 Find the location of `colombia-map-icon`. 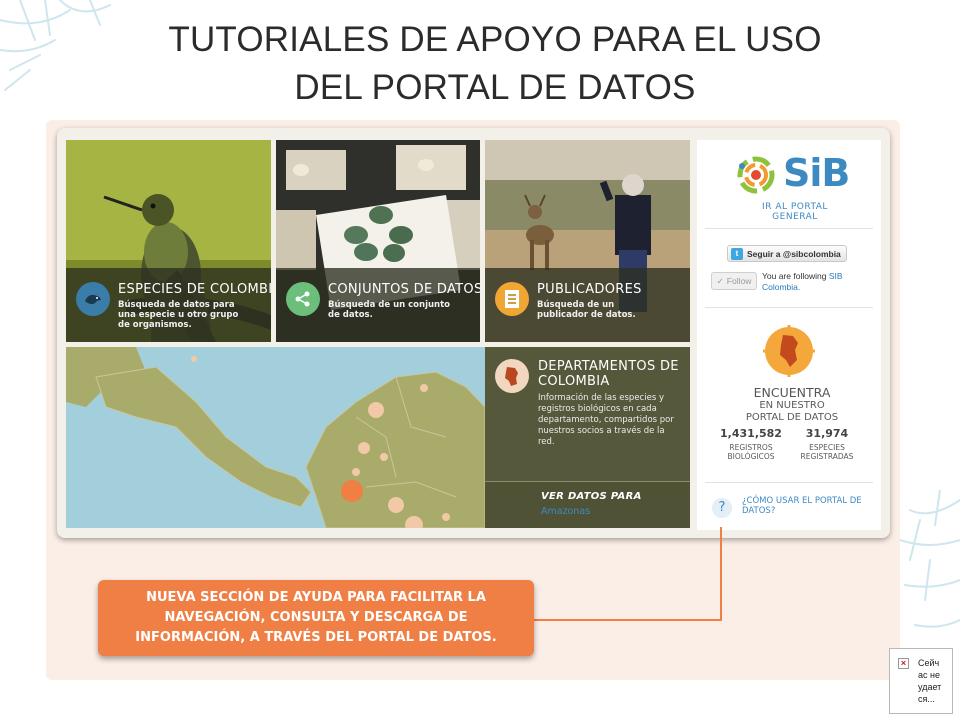

colombia-map-icon is located at coordinates (512, 376).